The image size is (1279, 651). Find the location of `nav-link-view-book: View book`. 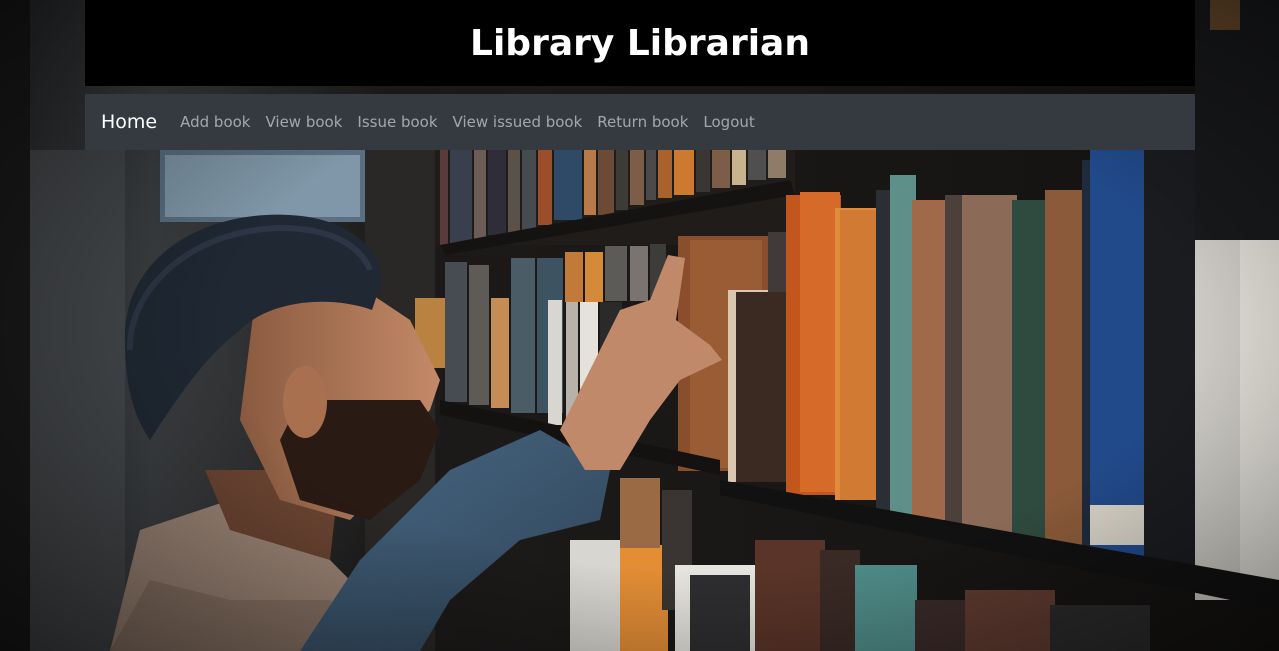

nav-link-view-book: View book is located at coordinates (303, 122).